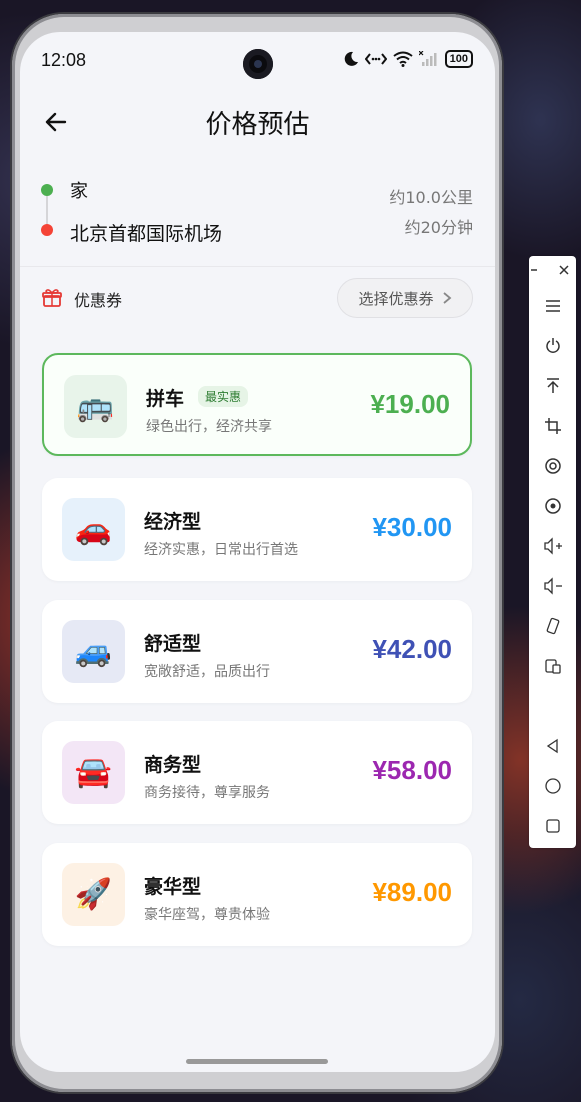  I want to click on volume-down-icon, so click(552, 586).